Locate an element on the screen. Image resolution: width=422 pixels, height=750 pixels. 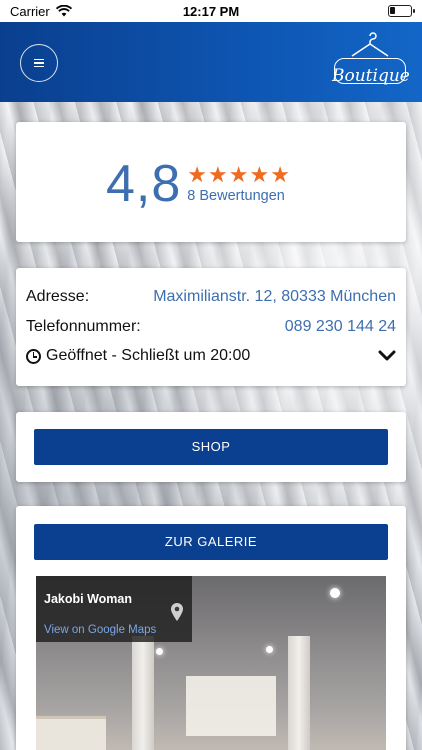
carrier-label: Carrier is located at coordinates (30, 11).